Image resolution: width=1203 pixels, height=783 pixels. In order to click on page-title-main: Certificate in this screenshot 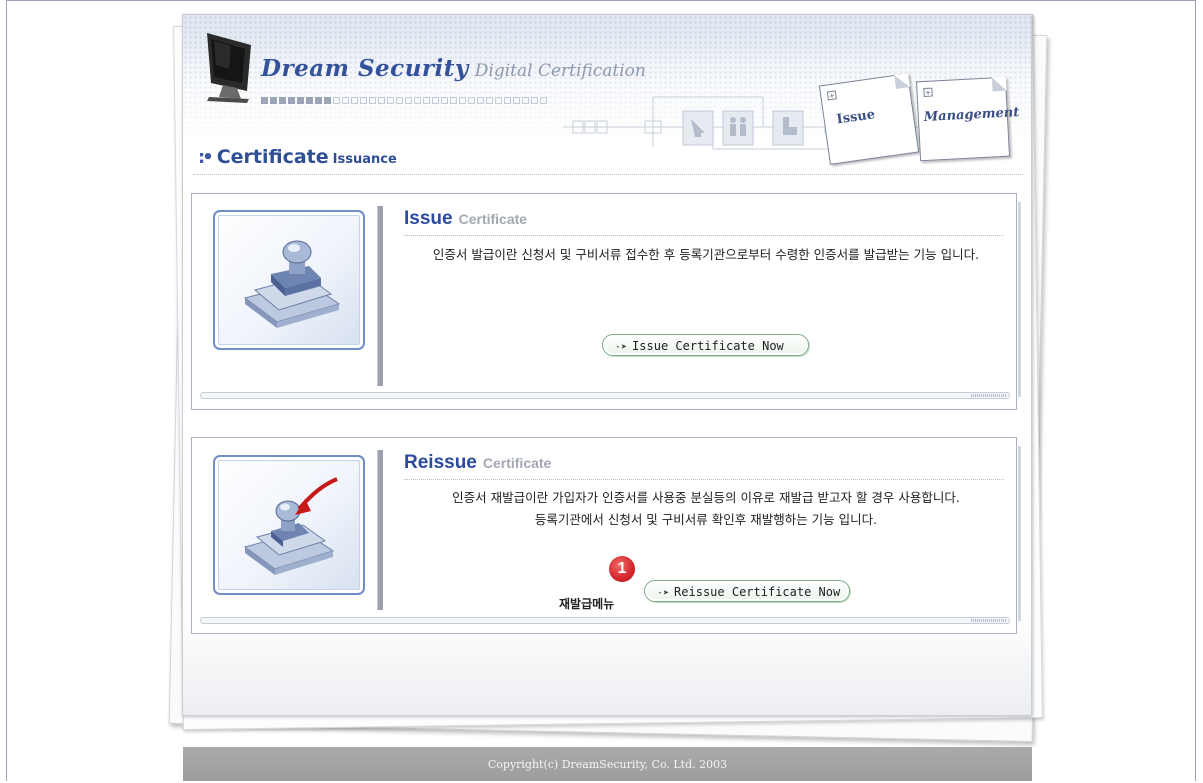, I will do `click(272, 157)`.